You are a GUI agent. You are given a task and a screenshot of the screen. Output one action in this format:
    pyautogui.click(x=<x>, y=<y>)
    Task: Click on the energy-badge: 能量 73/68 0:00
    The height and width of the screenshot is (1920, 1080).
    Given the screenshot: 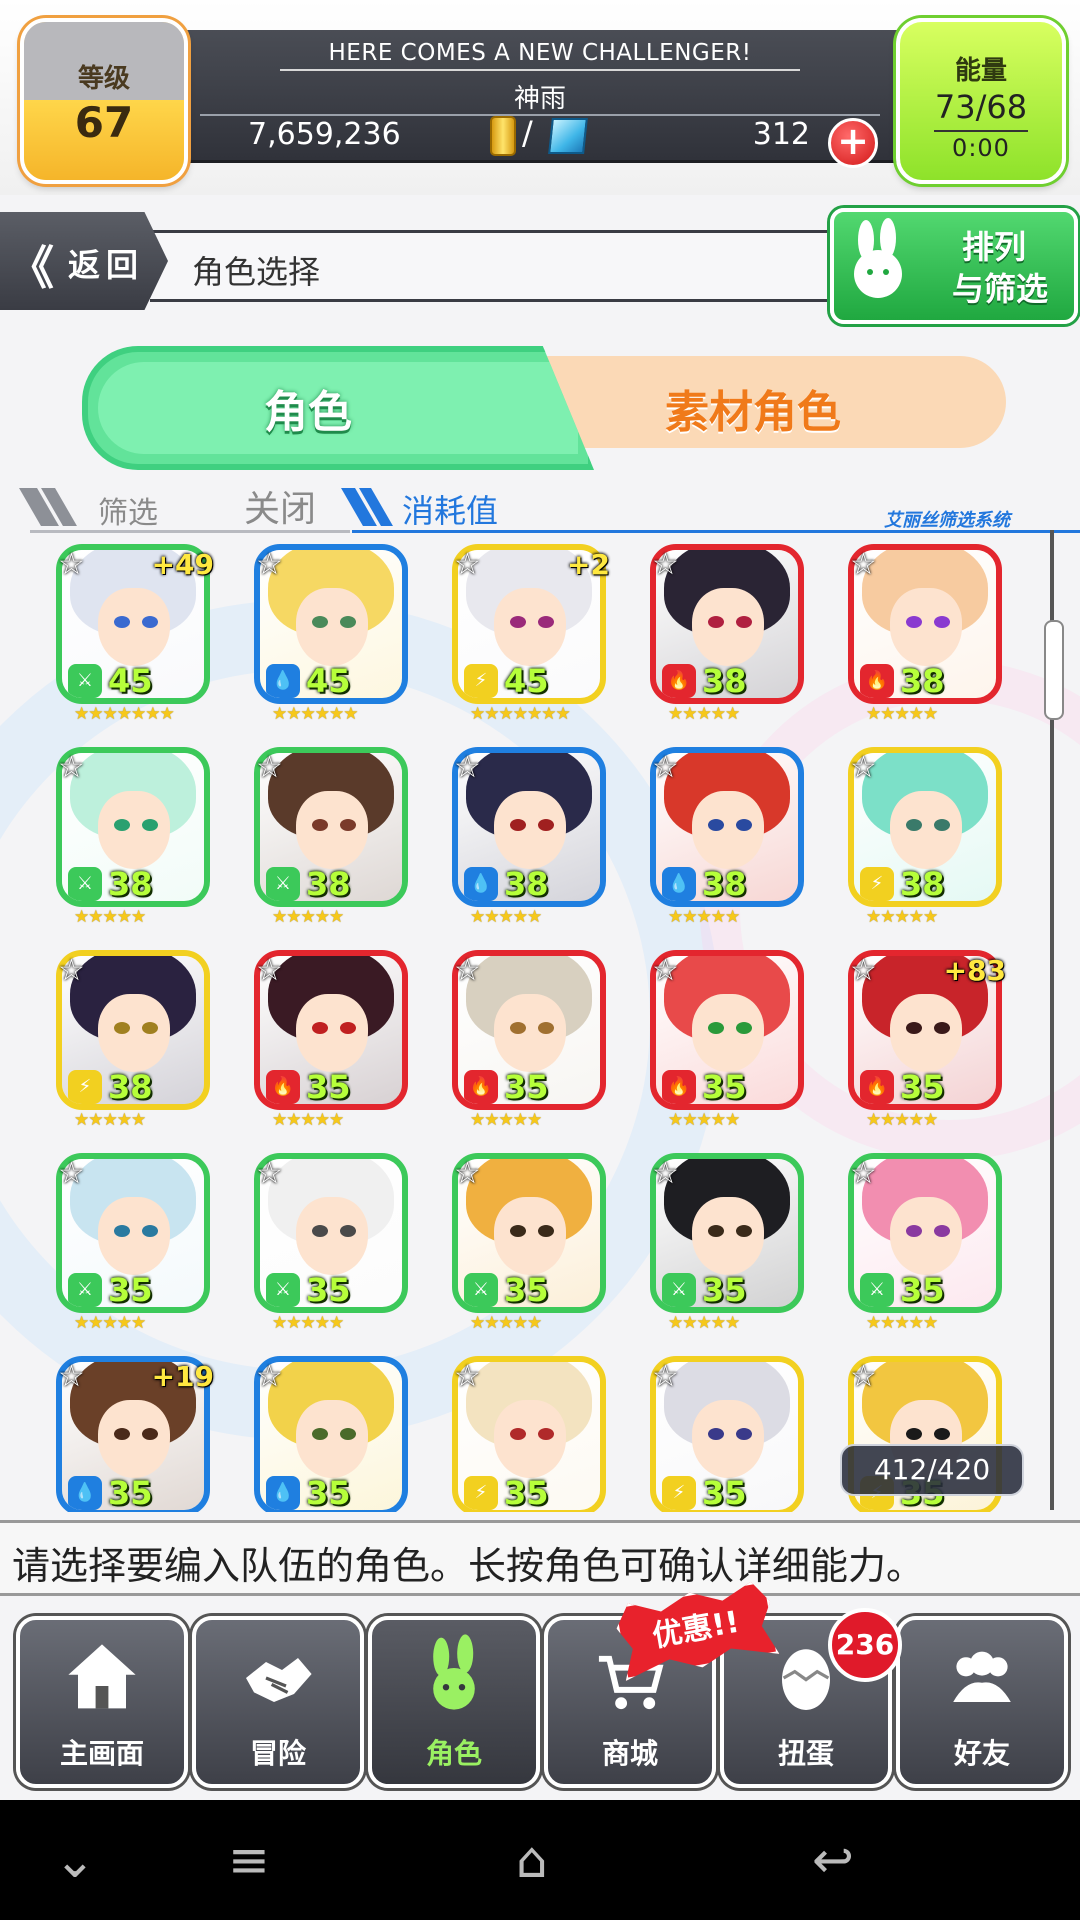 What is the action you would take?
    pyautogui.click(x=981, y=101)
    